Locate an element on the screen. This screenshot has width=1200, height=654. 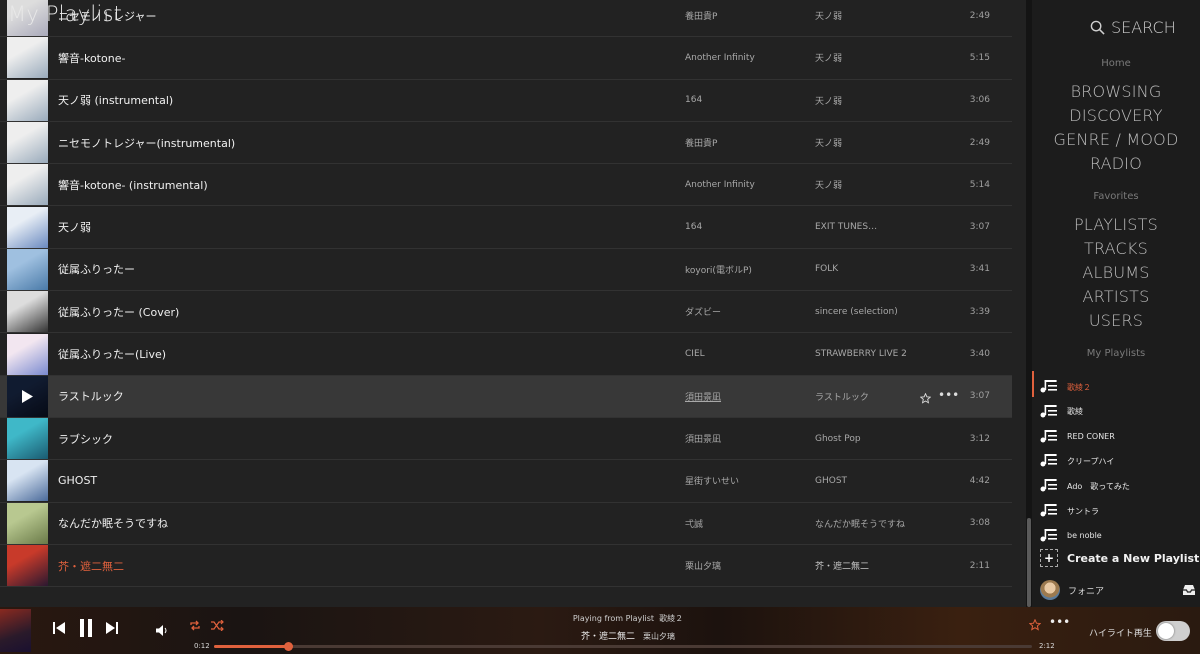
highlight-play-toggle is located at coordinates (1173, 631).